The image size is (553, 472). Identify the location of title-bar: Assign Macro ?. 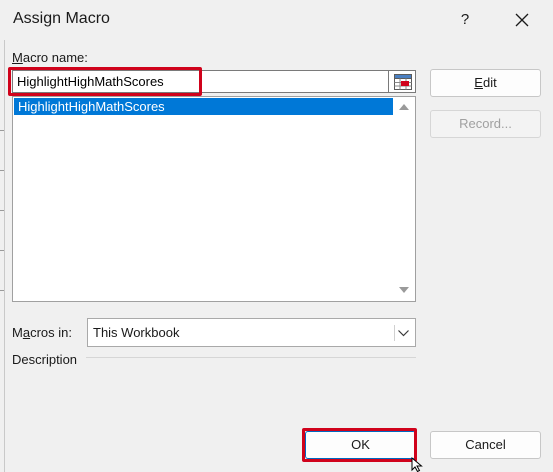
(276, 20).